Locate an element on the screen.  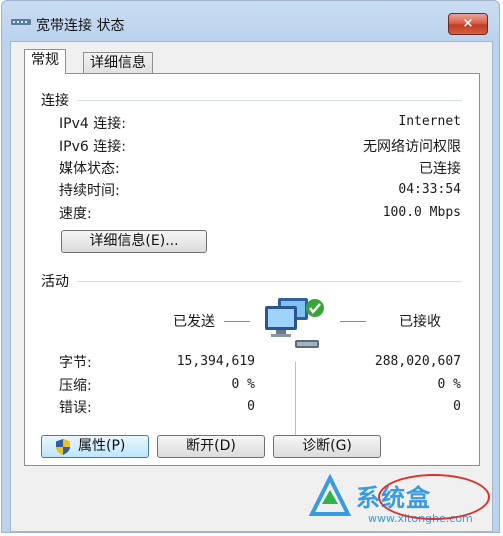
errors-sent-value: 0 is located at coordinates (251, 406).